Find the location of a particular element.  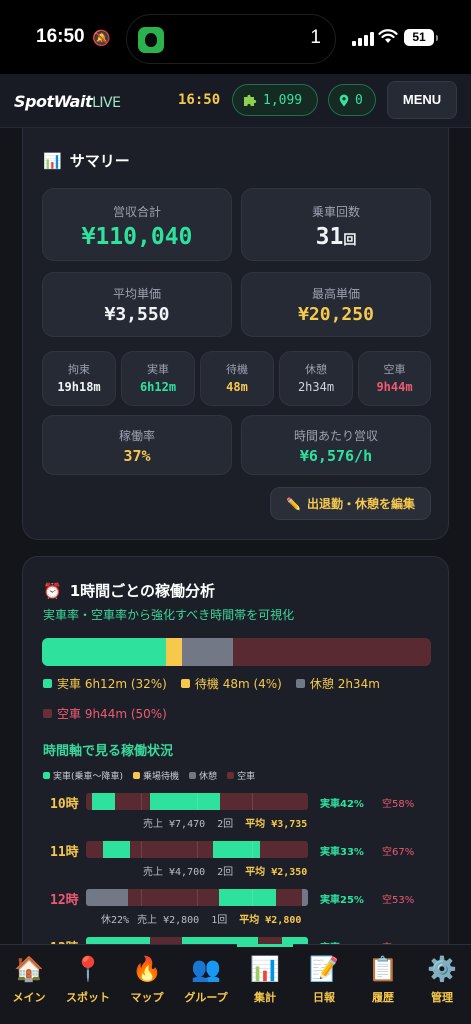

rides-value: 31回 is located at coordinates (336, 237).